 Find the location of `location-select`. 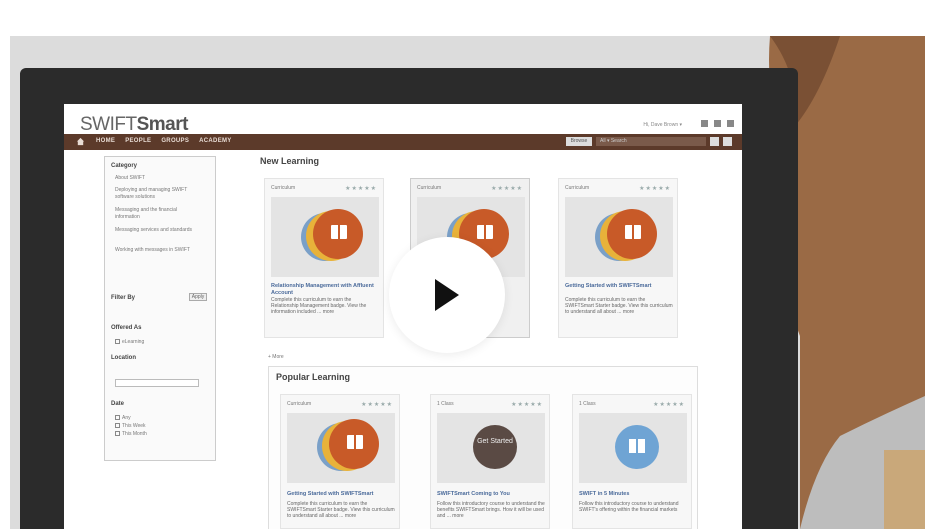

location-select is located at coordinates (157, 383).